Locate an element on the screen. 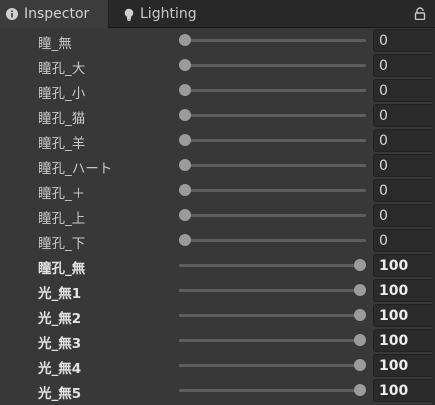 The height and width of the screenshot is (405, 435). lock-icon is located at coordinates (420, 15).